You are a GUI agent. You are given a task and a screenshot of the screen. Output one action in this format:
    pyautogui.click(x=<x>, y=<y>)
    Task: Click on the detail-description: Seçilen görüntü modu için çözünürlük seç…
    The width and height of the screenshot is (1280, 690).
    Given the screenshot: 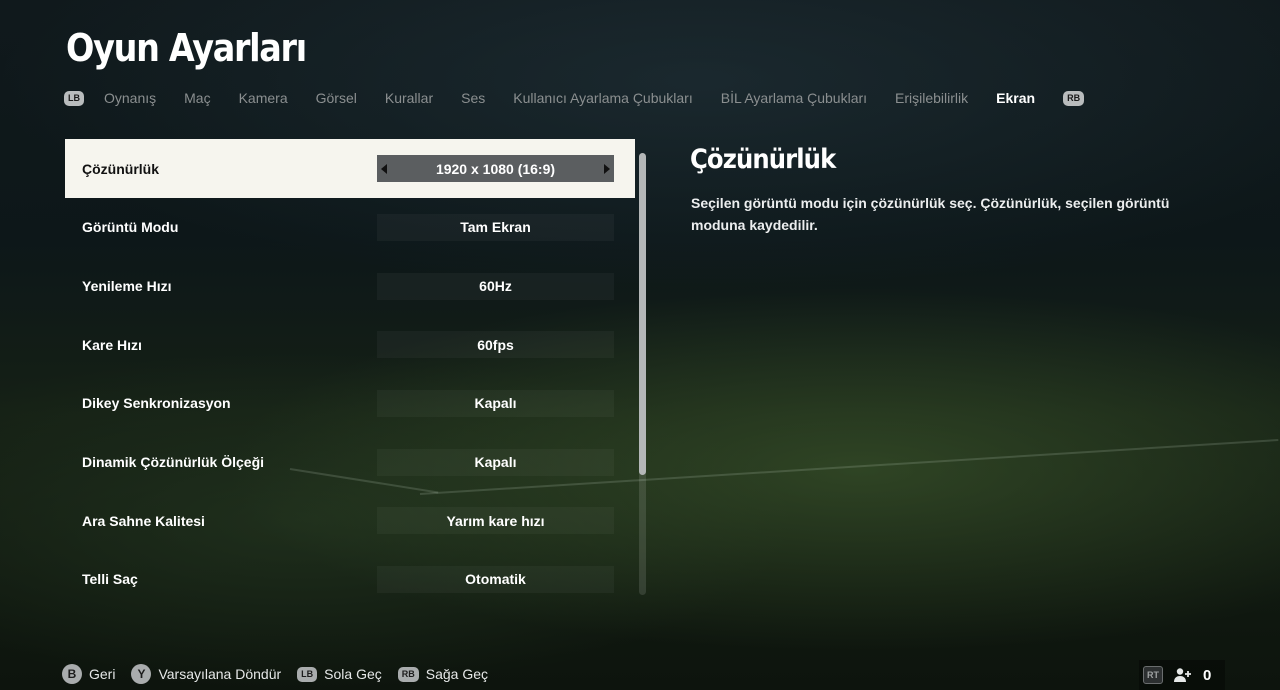 What is the action you would take?
    pyautogui.click(x=930, y=214)
    